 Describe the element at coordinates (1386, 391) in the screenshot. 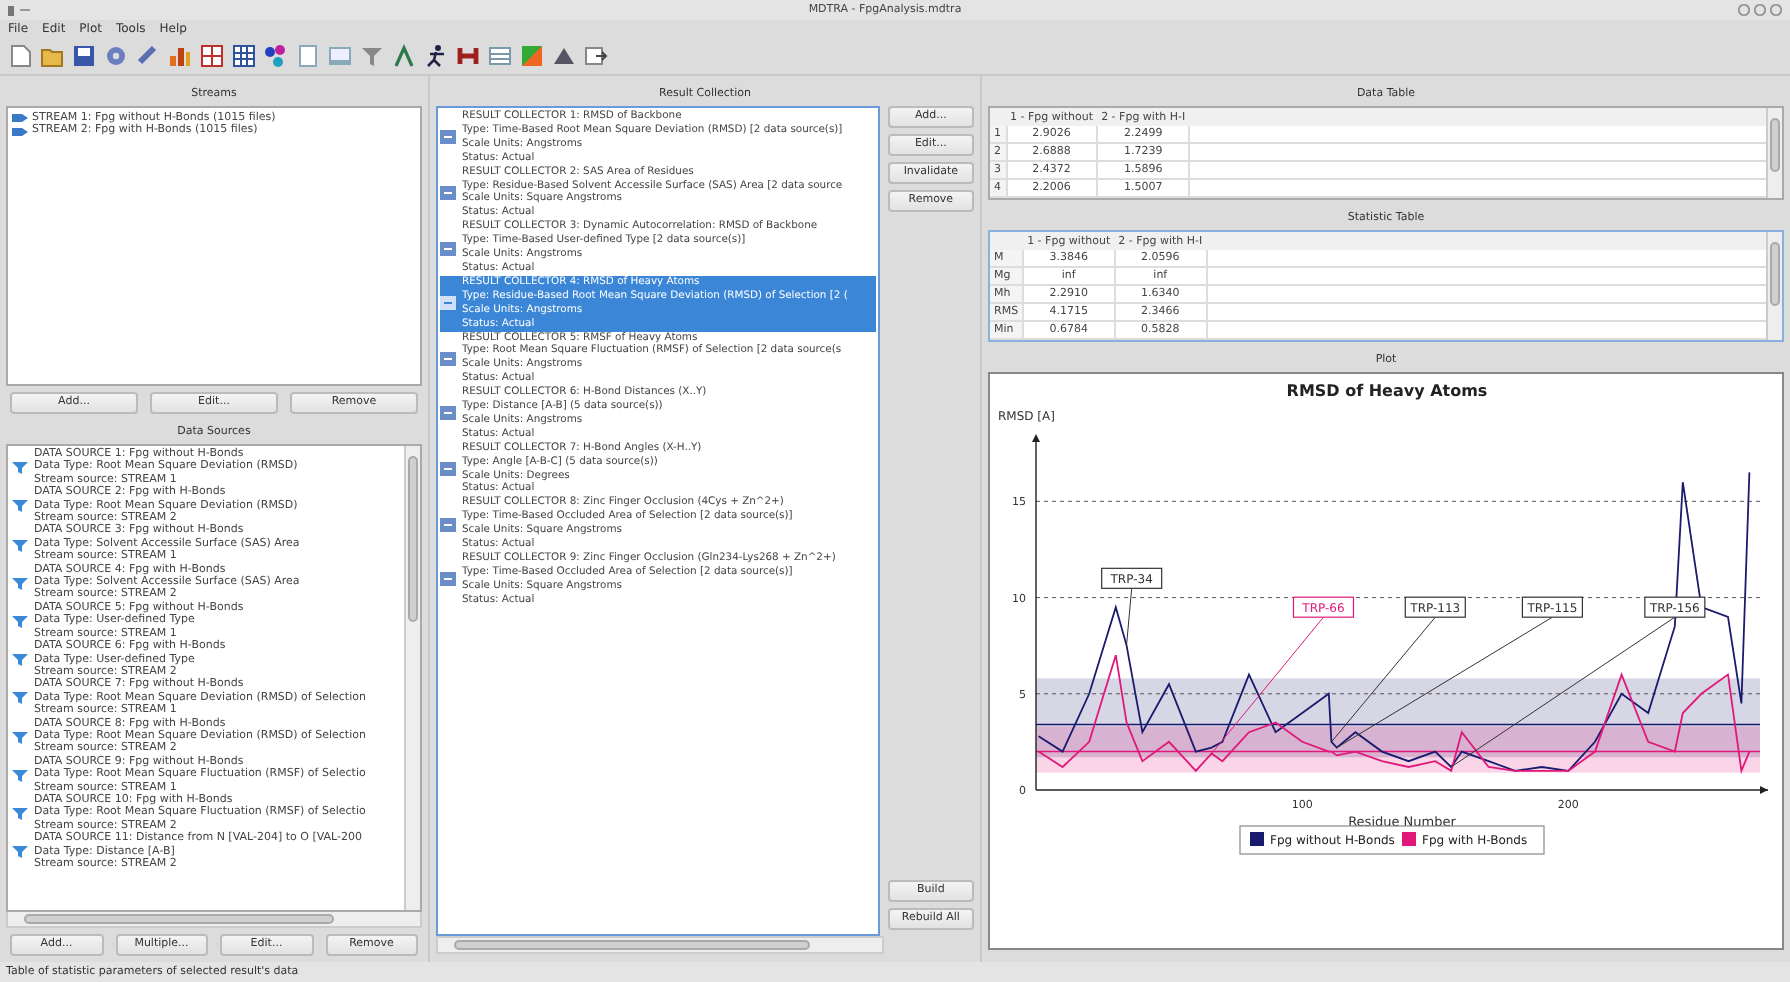

I see `chart-title: RMSD of Heavy Atoms` at that location.